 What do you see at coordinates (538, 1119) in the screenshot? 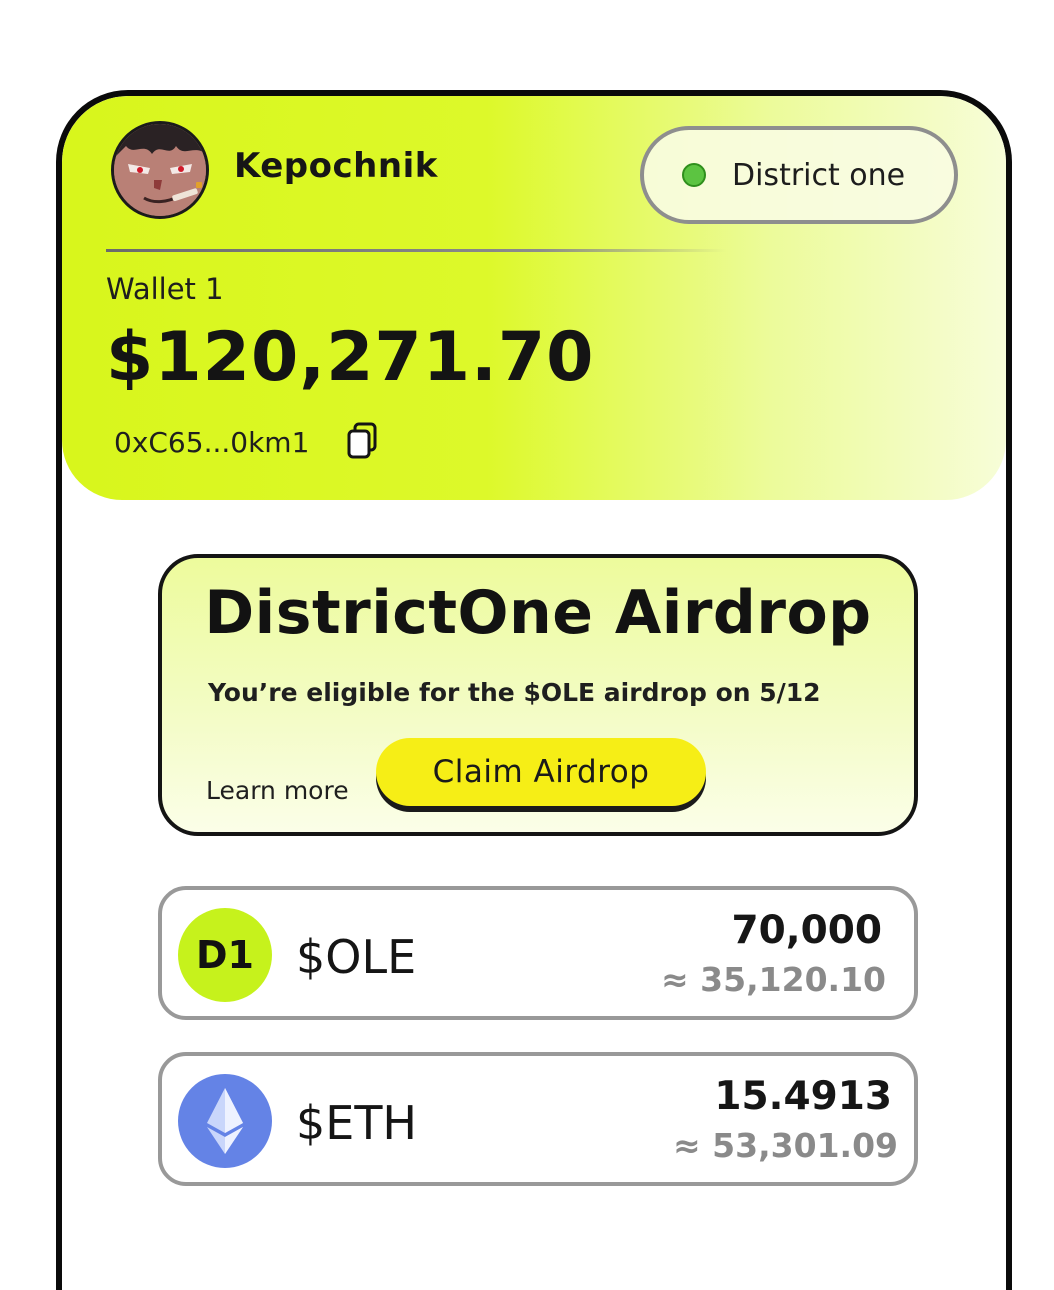
I see `token-row-eth: $ETH 15.4913 ≈ 53,301.09` at bounding box center [538, 1119].